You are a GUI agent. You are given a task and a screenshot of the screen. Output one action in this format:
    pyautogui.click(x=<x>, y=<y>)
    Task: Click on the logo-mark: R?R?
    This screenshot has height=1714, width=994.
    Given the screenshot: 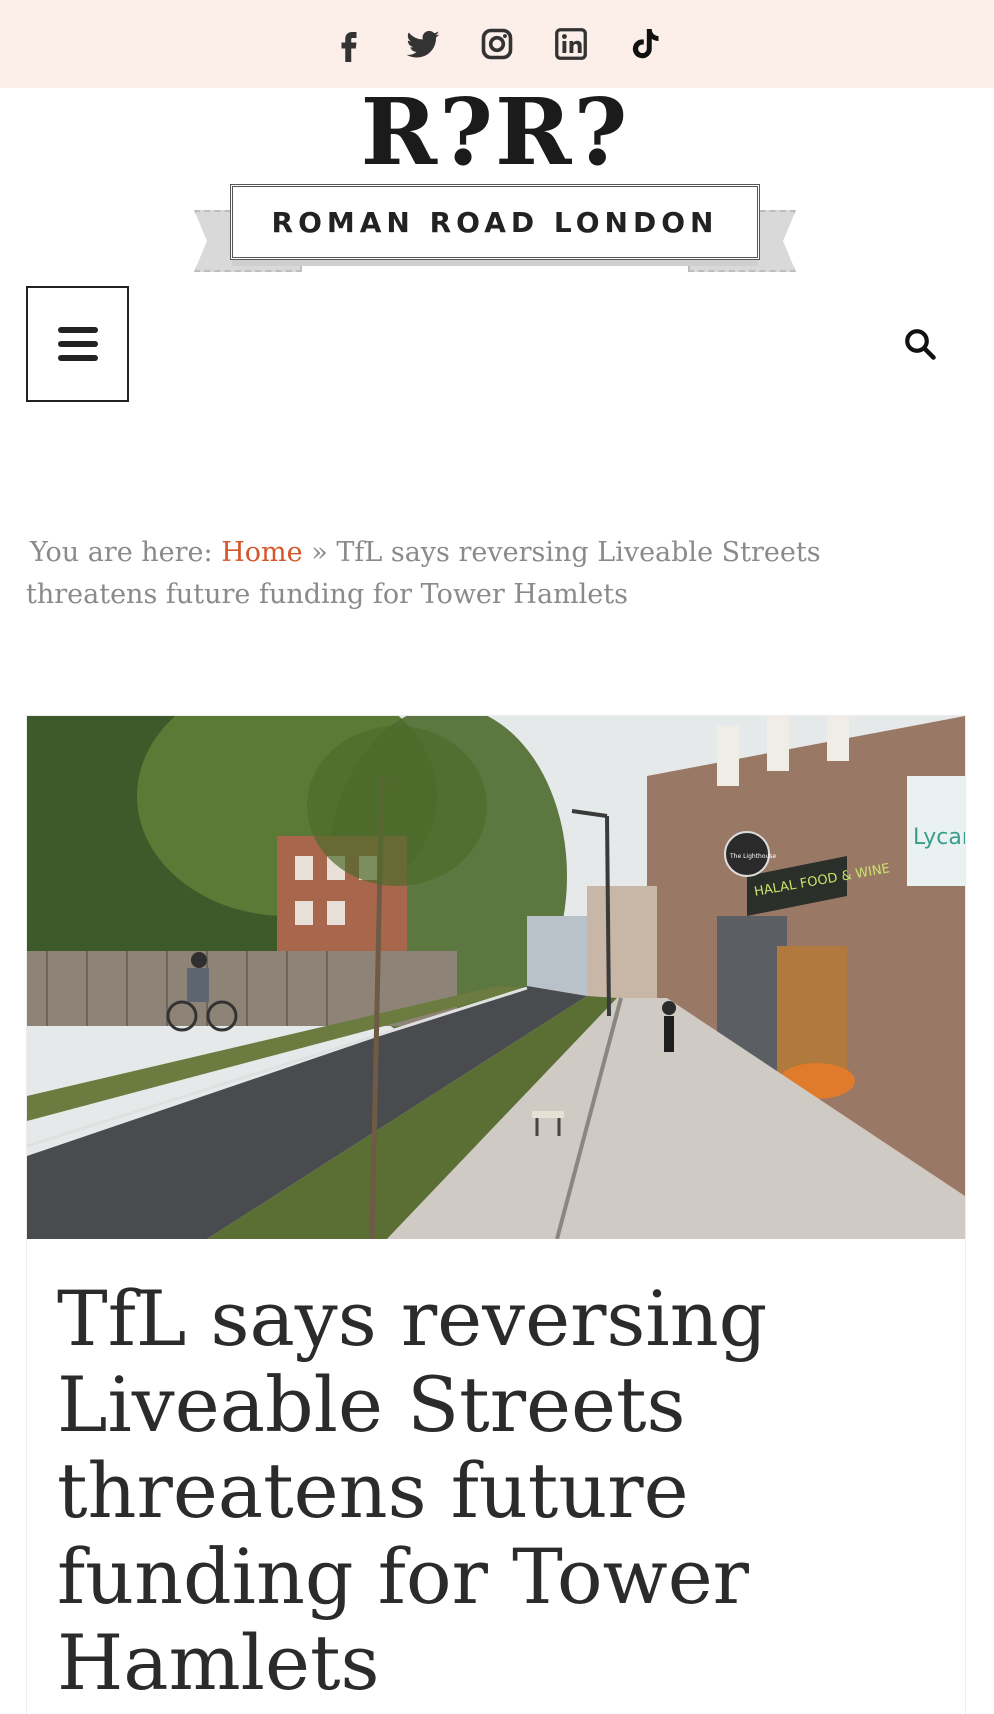 What is the action you would take?
    pyautogui.click(x=495, y=132)
    